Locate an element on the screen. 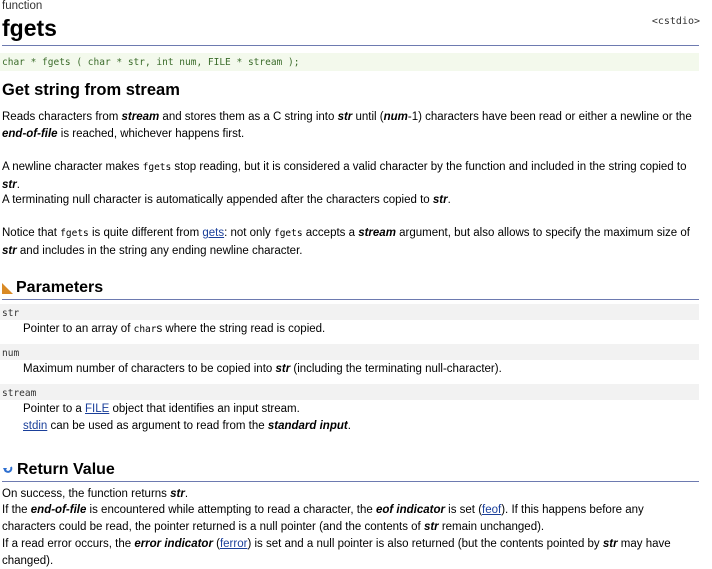 The width and height of the screenshot is (712, 569). header-divider is located at coordinates (350, 45).